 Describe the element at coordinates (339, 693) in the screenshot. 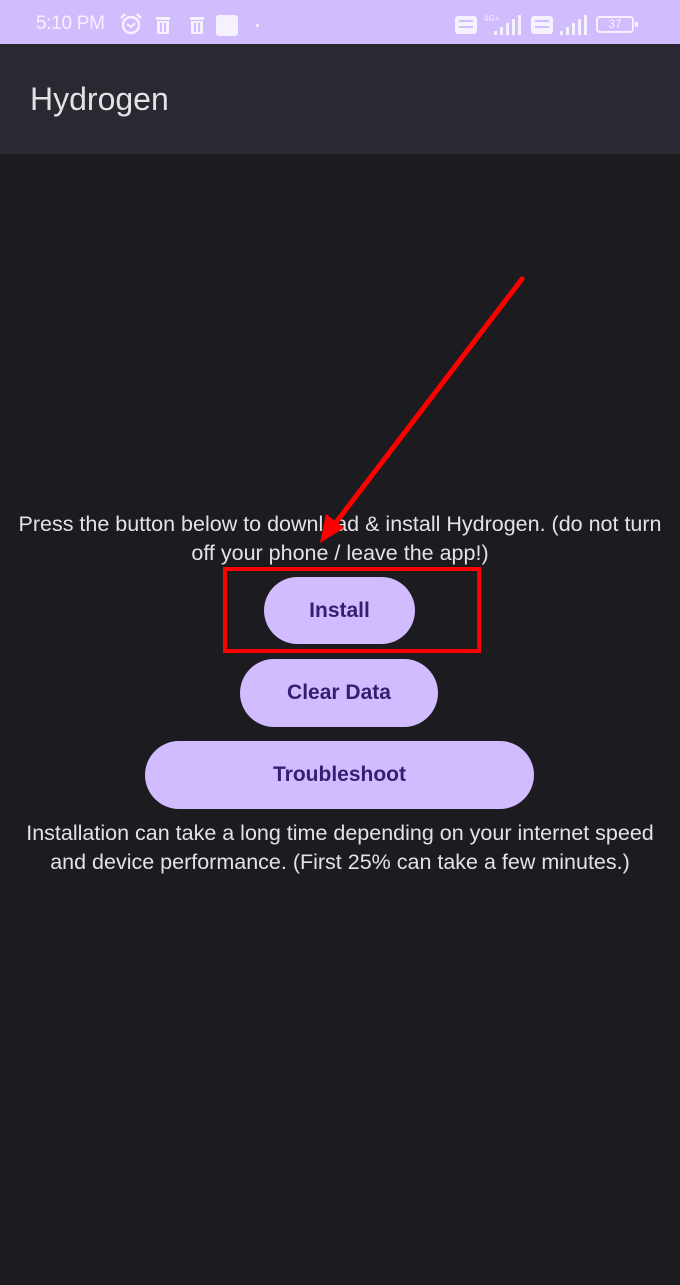

I see `clear-data-button: Clear Data` at that location.